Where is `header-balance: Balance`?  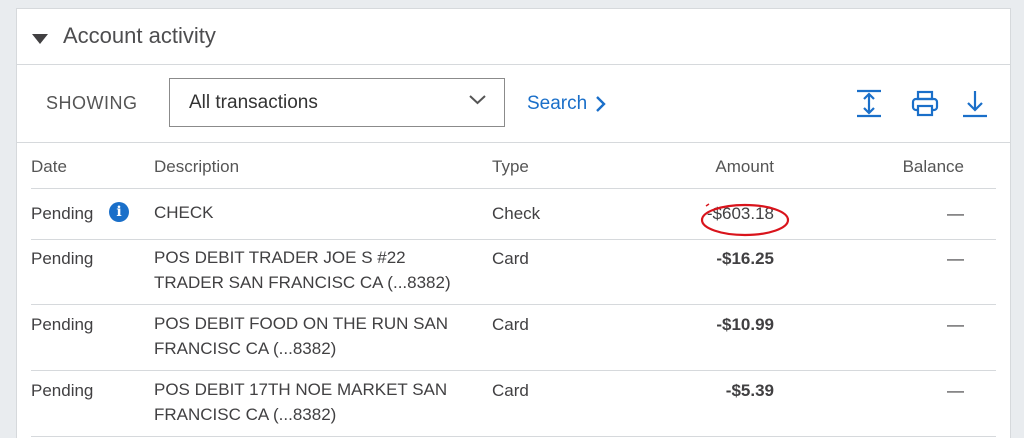
header-balance: Balance is located at coordinates (933, 167).